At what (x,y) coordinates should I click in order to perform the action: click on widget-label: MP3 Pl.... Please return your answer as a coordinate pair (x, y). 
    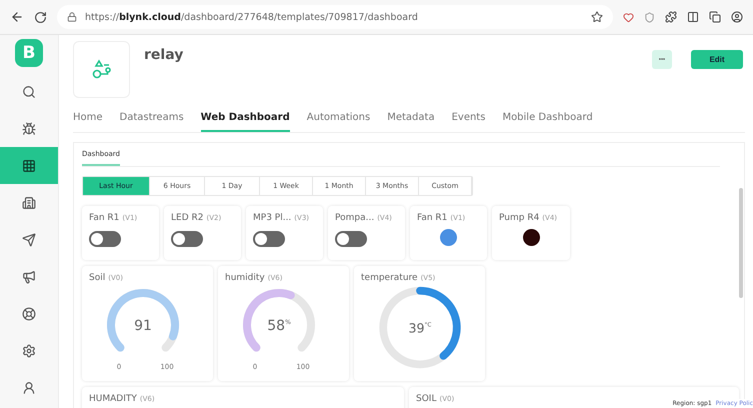
    Looking at the image, I should click on (272, 218).